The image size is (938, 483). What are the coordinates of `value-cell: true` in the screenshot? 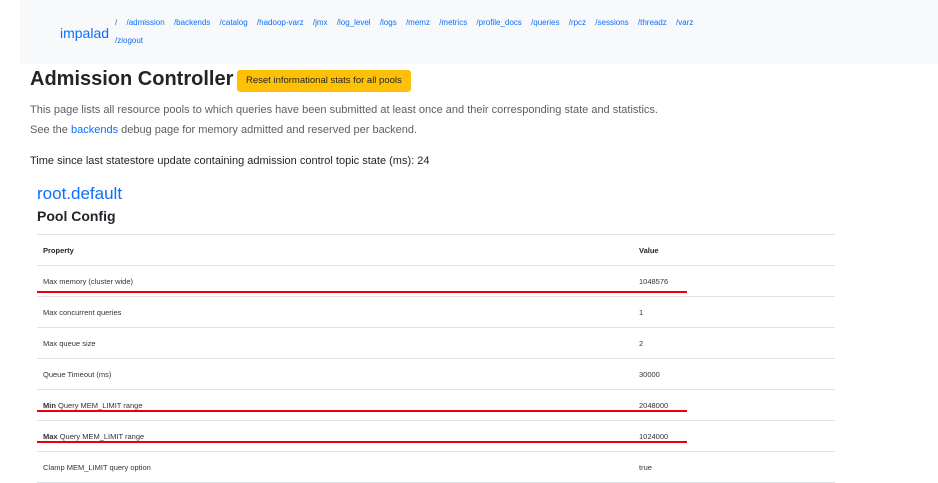 It's located at (734, 467).